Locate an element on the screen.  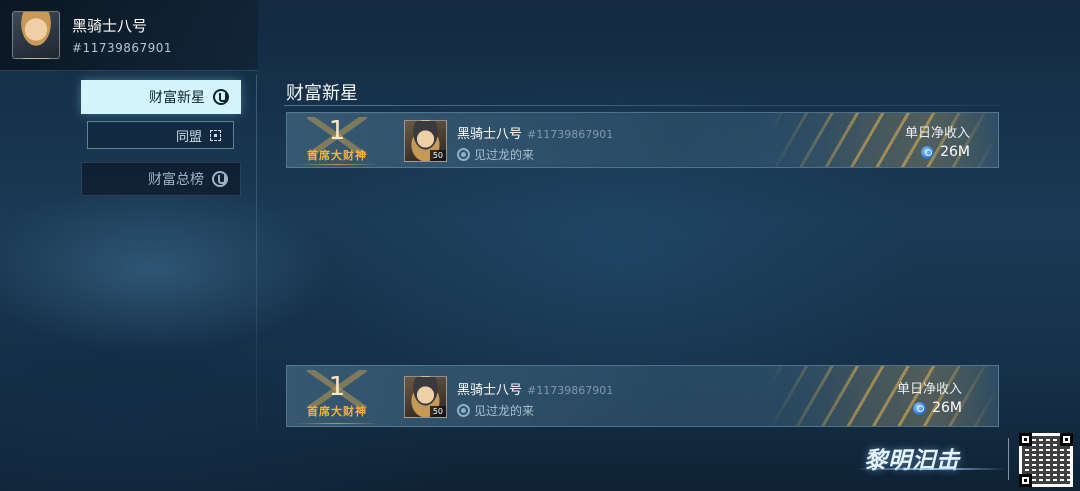
player-info: 黑骑士八号 #11739867901 is located at coordinates (122, 35).